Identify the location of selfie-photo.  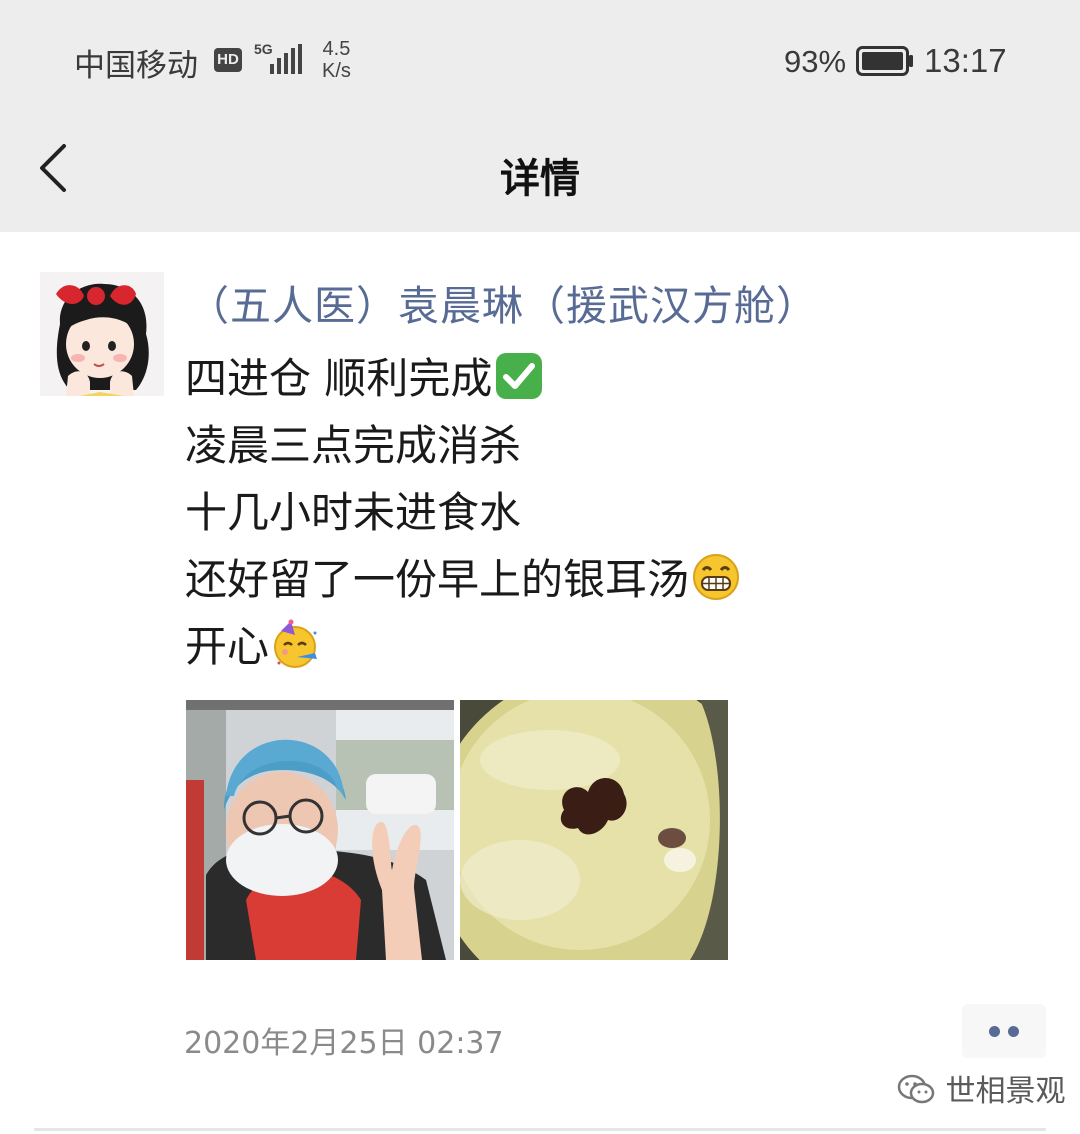
(320, 830).